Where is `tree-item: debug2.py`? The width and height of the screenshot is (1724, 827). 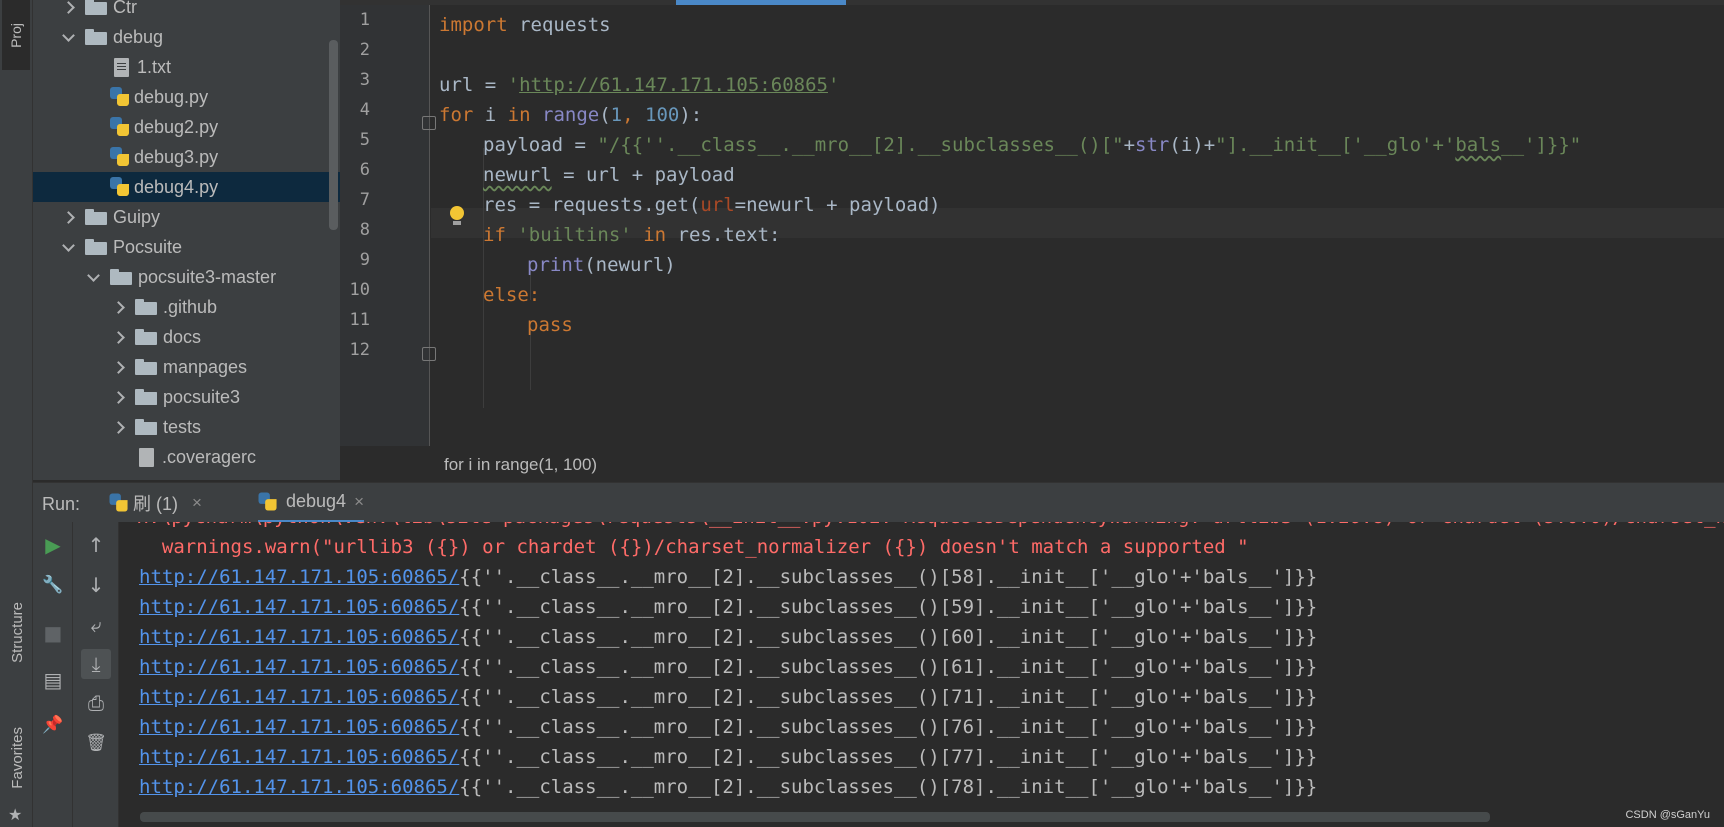
tree-item: debug2.py is located at coordinates (186, 127).